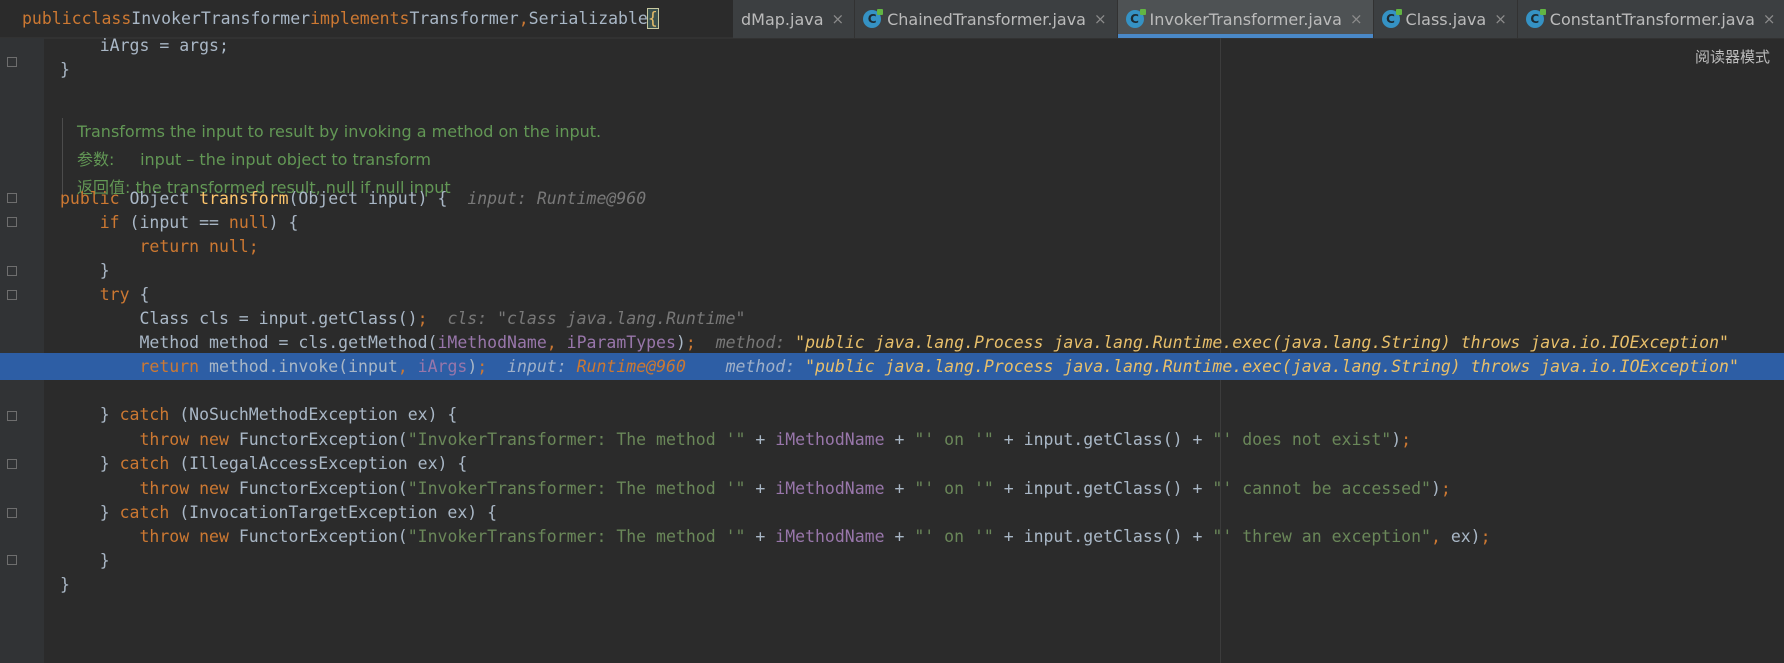  What do you see at coordinates (323, 463) in the screenshot?
I see `code-token: (IllegalAccessException ex) {` at bounding box center [323, 463].